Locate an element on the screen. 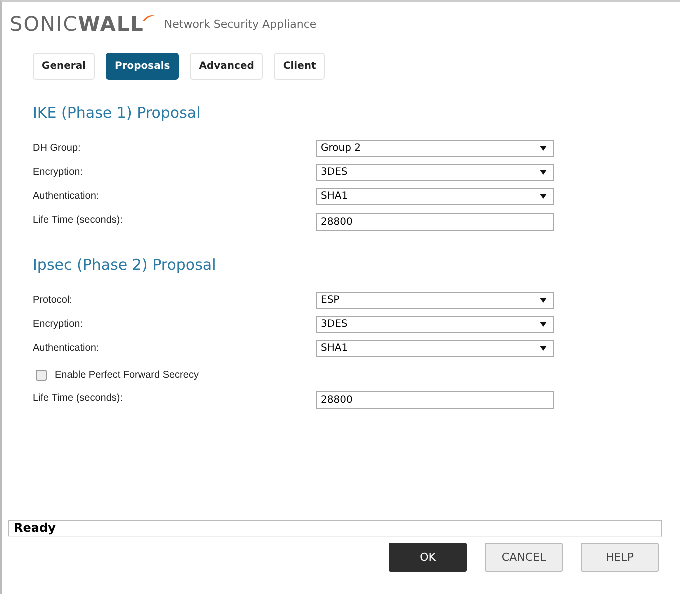 The image size is (680, 594). checkbox is located at coordinates (41, 375).